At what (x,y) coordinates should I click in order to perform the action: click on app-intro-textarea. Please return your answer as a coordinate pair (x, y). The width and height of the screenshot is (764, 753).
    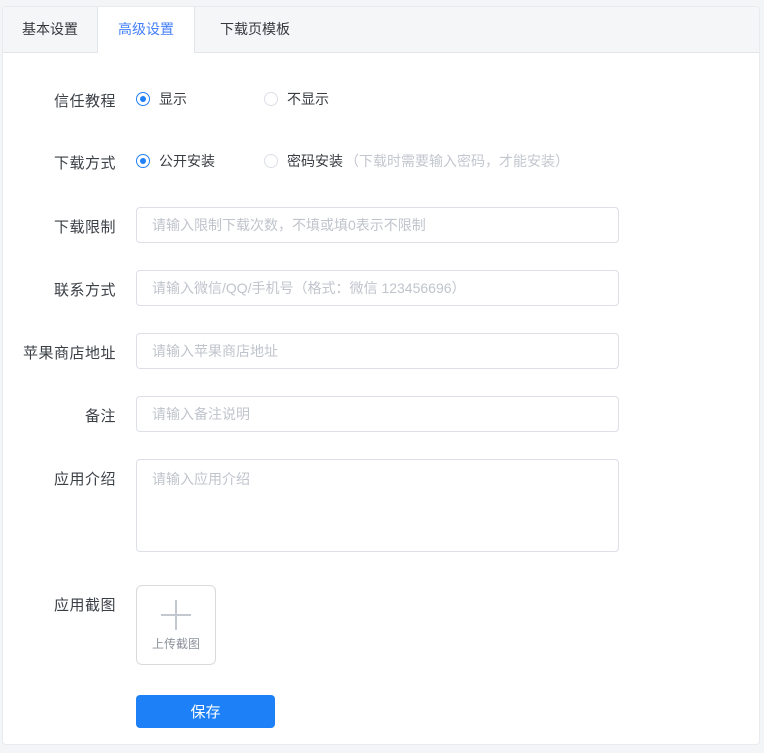
    Looking at the image, I should click on (377, 505).